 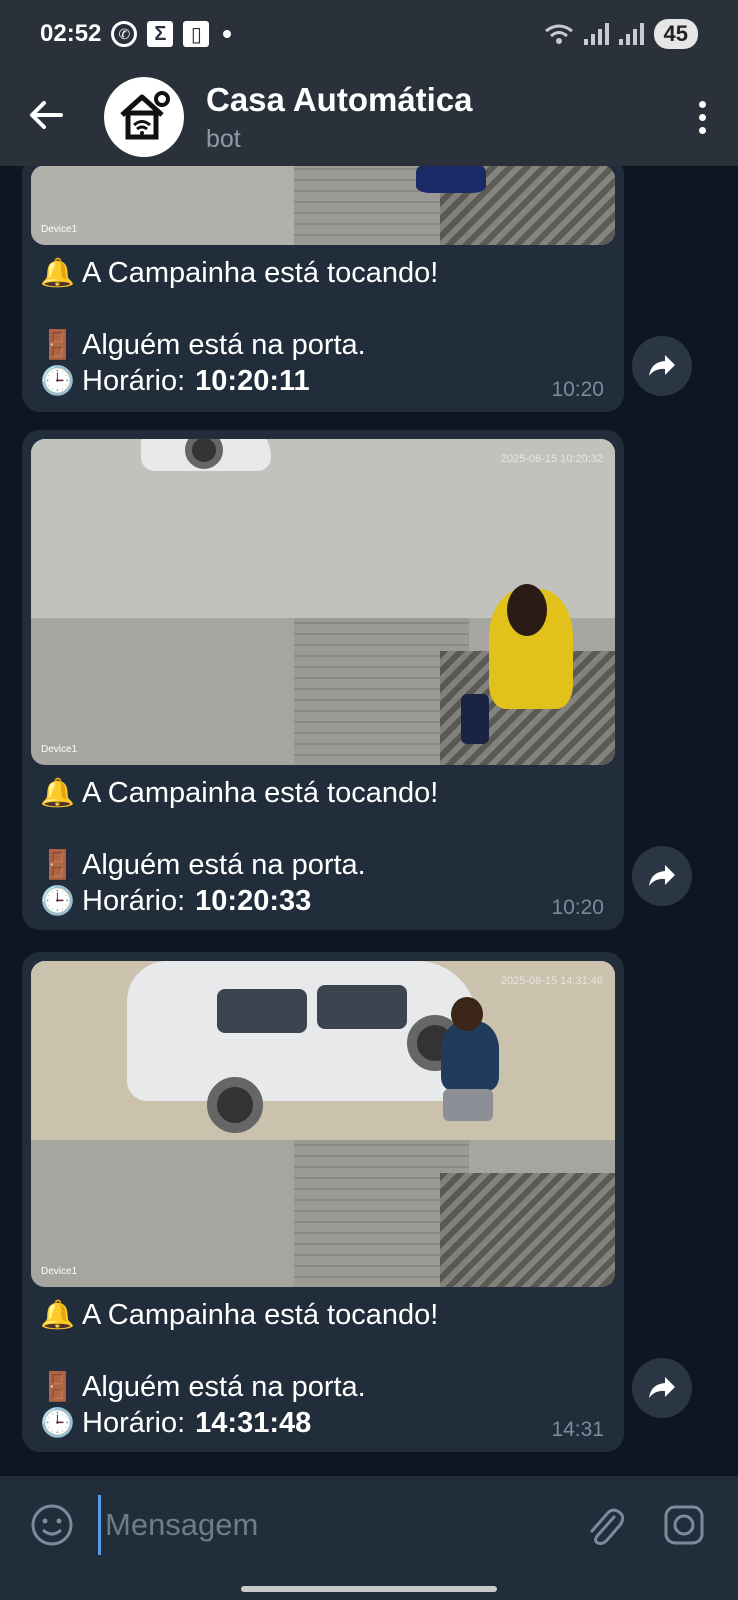 I want to click on avatar, so click(x=144, y=117).